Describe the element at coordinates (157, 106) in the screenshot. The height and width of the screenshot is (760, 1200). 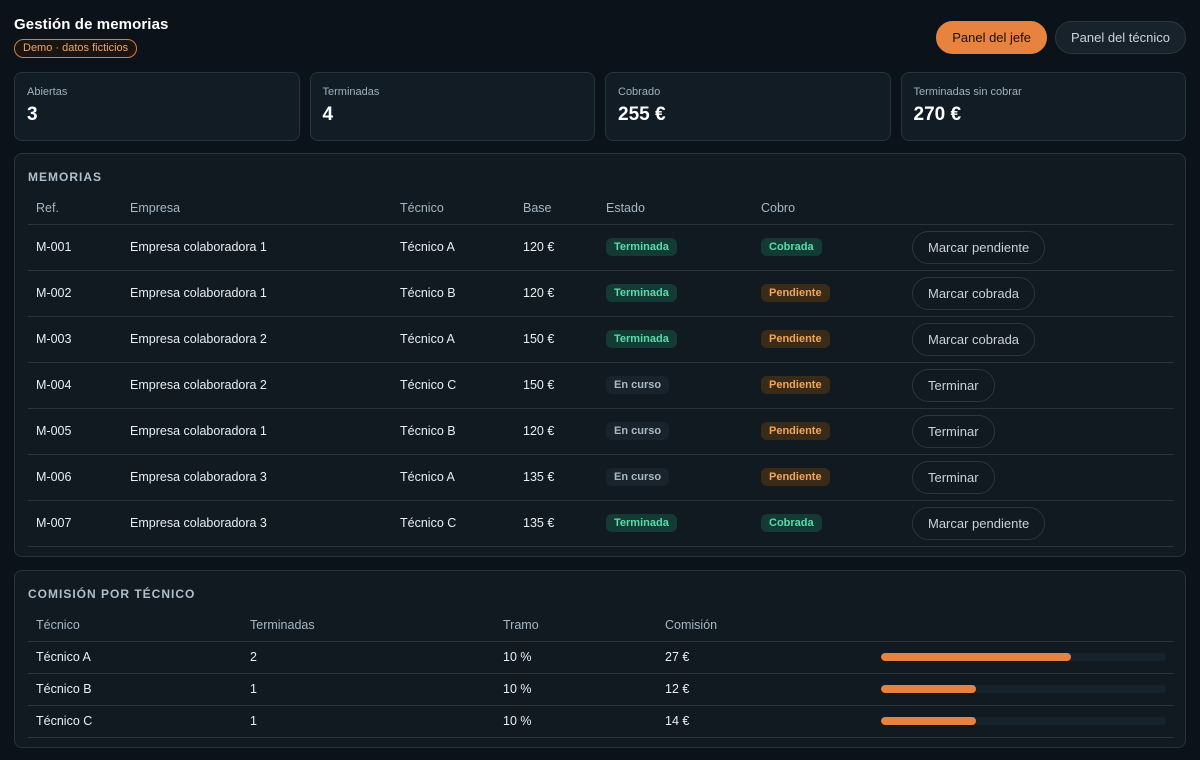
I see `stat-card-abiertas: Abiertas 3` at that location.